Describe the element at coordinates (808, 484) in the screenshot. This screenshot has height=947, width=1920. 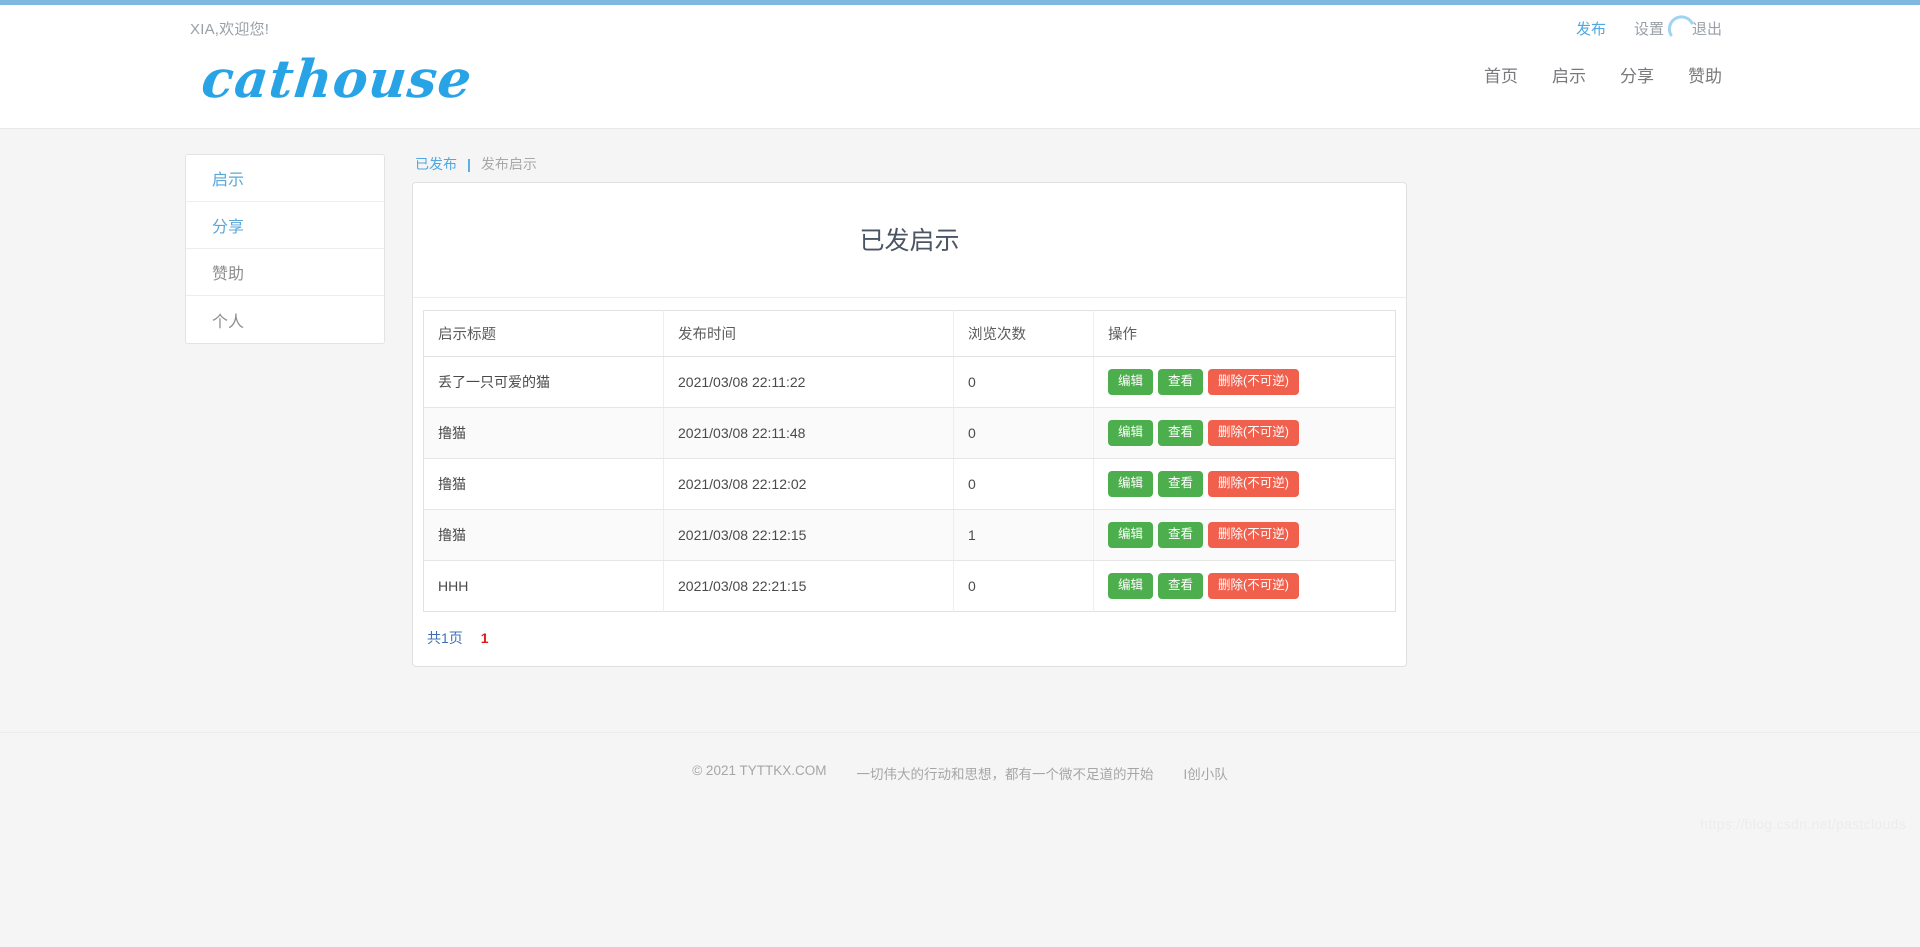
I see `cell-time: 2021/03/08 22:12:02` at that location.